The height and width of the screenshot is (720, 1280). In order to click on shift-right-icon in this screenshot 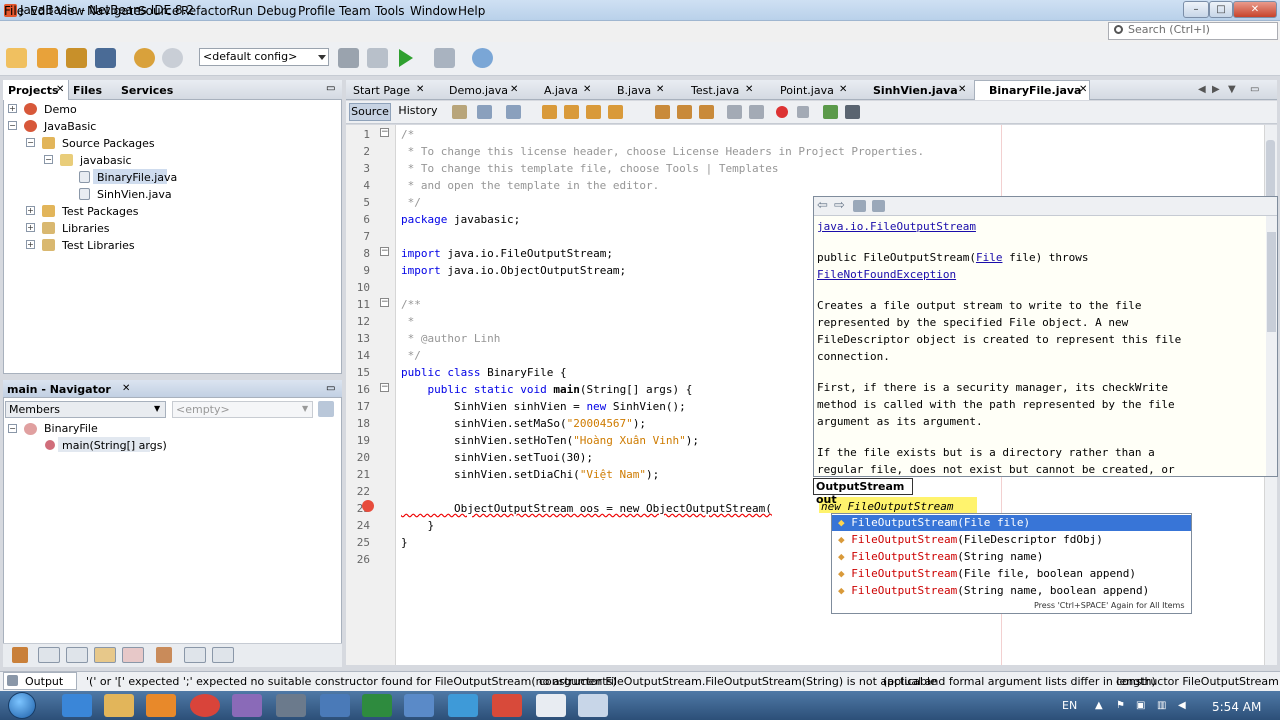, I will do `click(756, 112)`.